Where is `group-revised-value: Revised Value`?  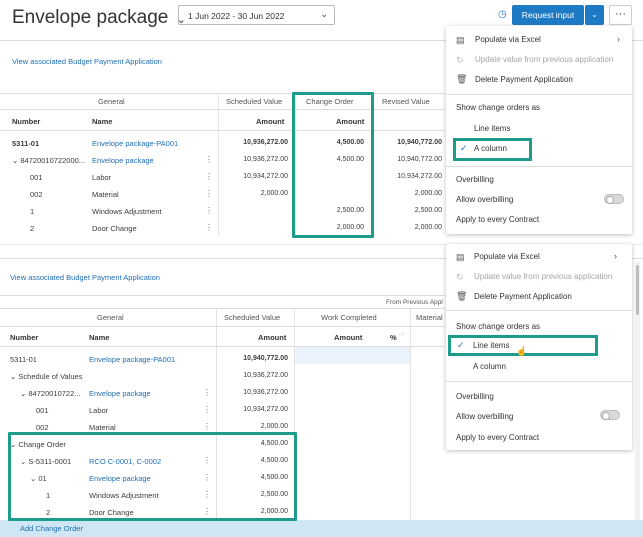
group-revised-value: Revised Value is located at coordinates (406, 101).